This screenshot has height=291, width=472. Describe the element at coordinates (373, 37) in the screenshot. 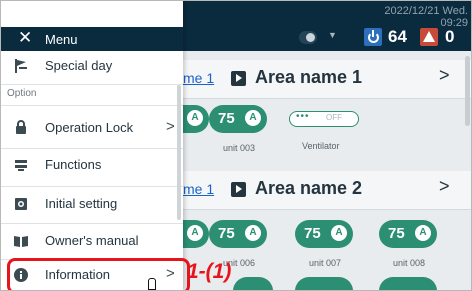

I see `power-icon` at that location.